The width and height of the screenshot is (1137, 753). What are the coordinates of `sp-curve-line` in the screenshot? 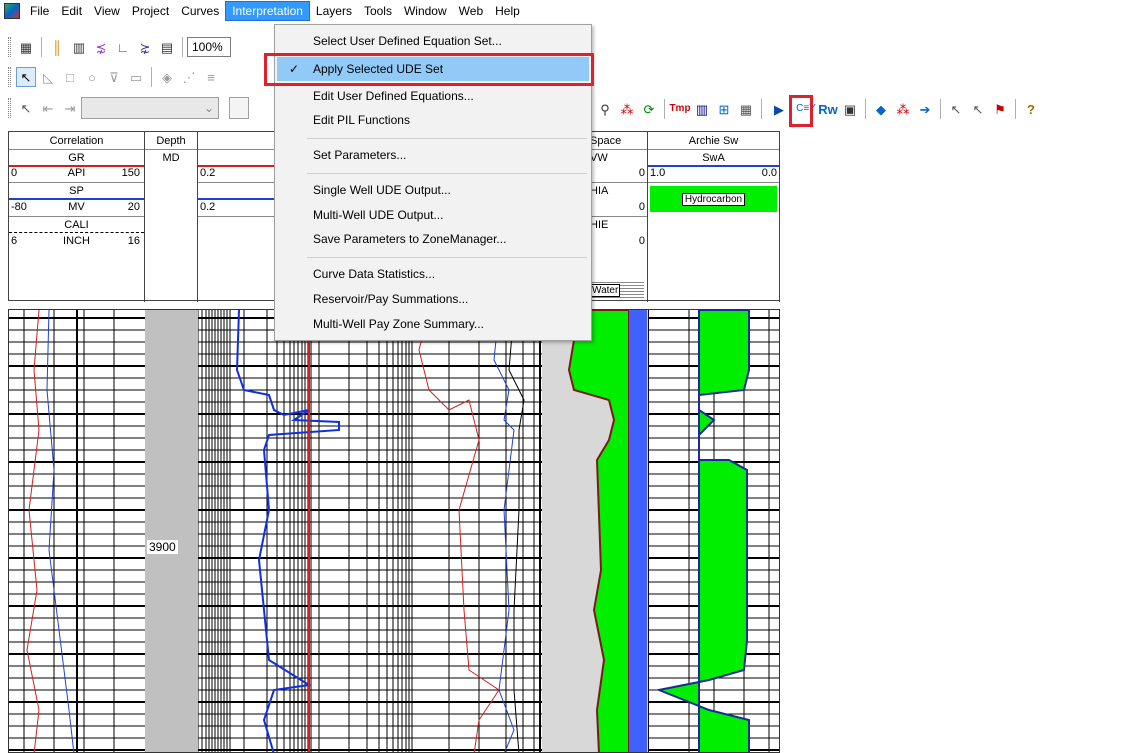 It's located at (60, 531).